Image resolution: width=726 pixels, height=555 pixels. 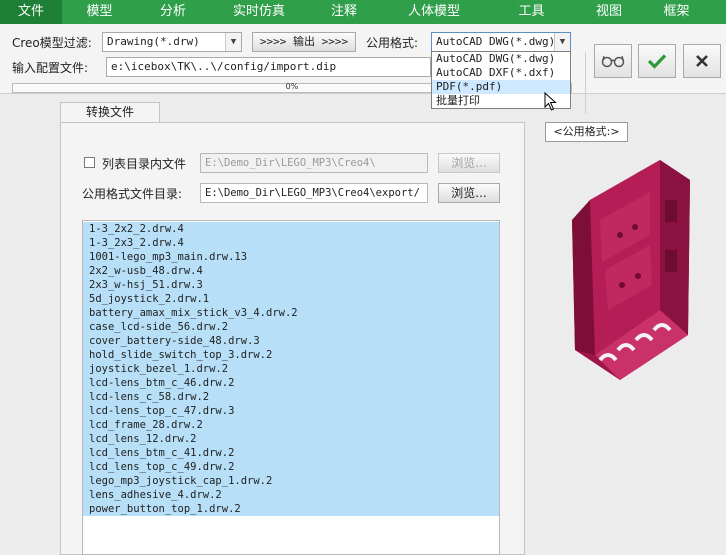 I want to click on checkmark-icon, so click(x=657, y=61).